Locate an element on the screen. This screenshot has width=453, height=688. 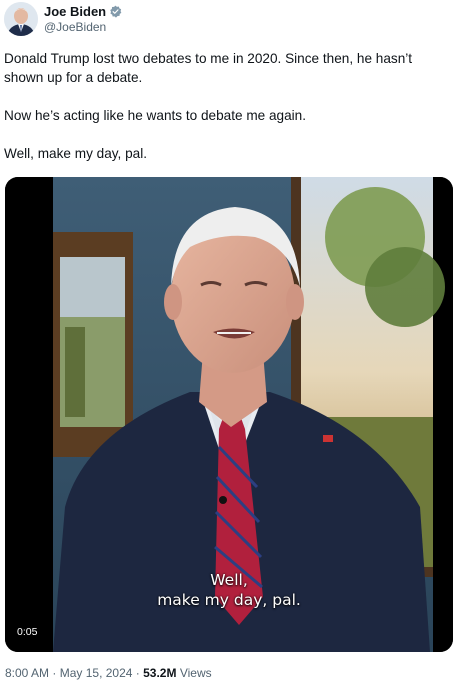
verified-badge-icon is located at coordinates (115, 11).